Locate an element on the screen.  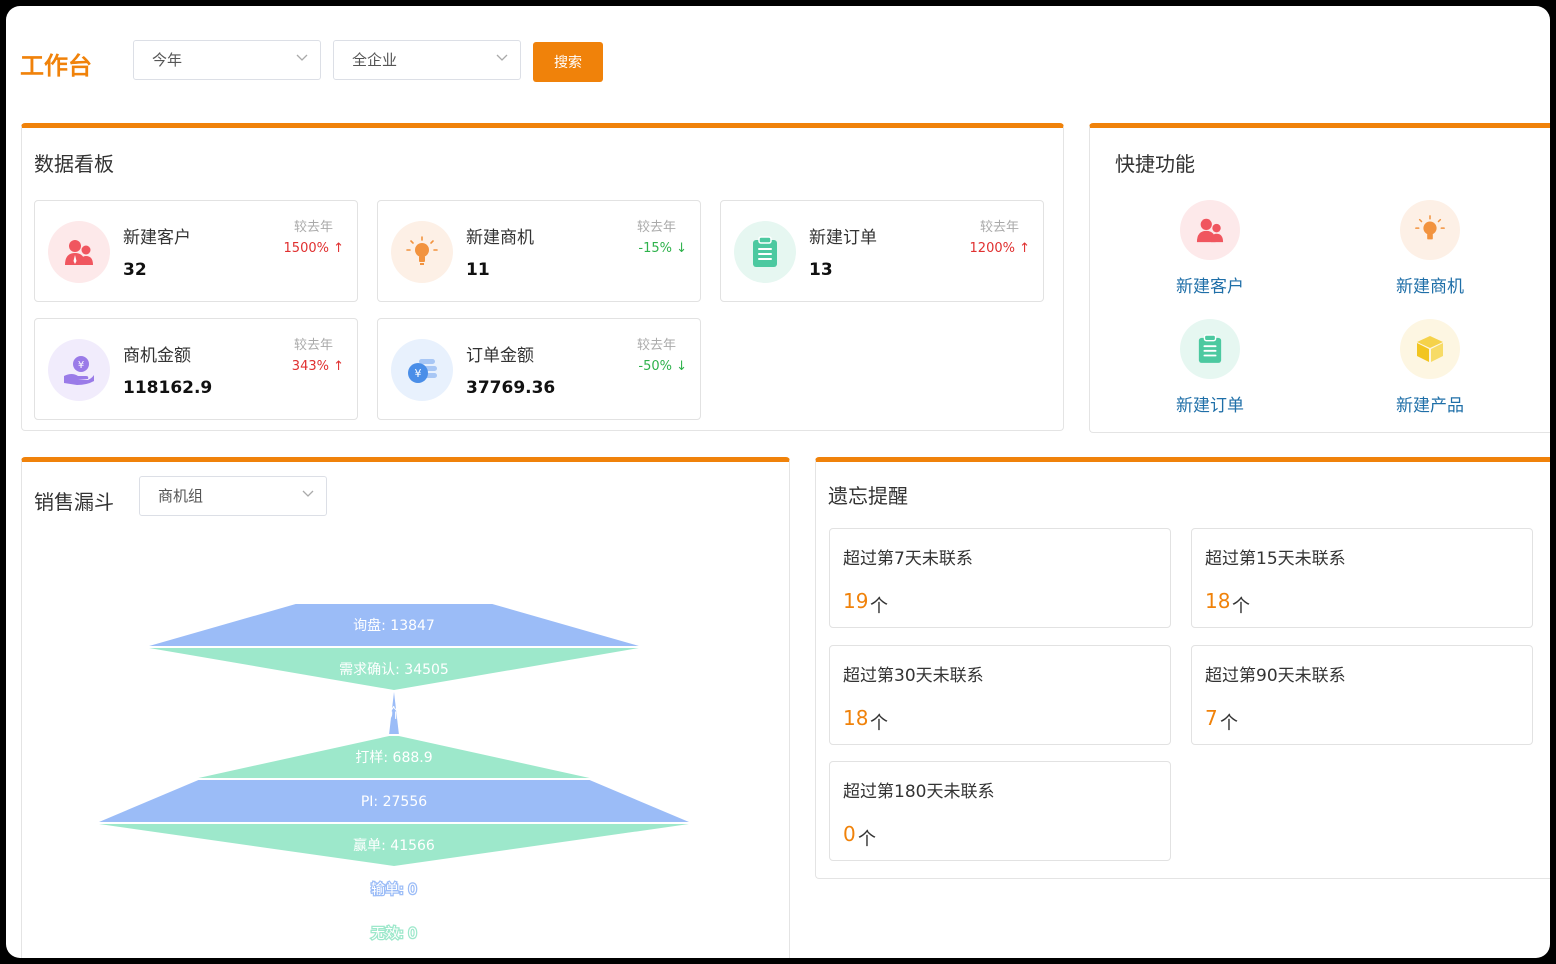
stat-card-opportunity-amount: ¥ 商机金额 118162.9 较去年 343% ↑ is located at coordinates (196, 369).